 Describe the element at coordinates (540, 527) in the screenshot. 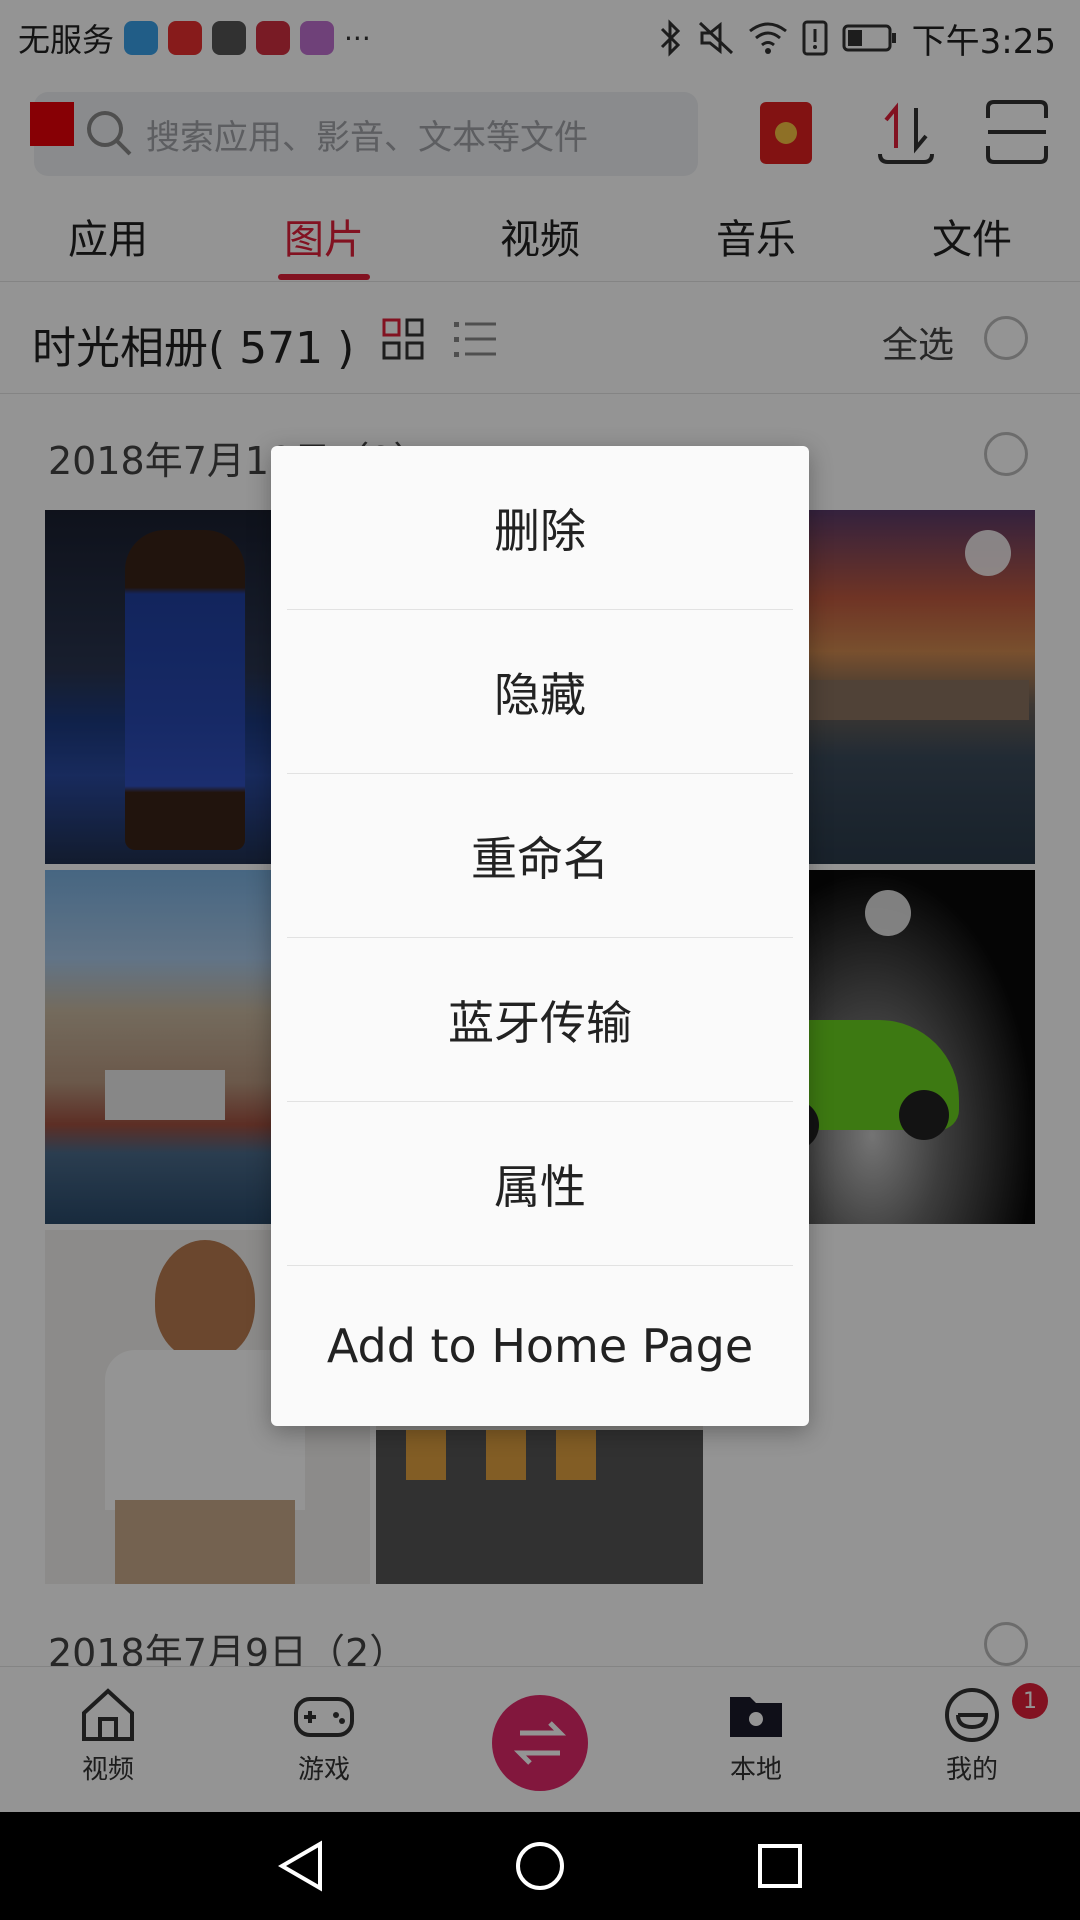

I see `menu-item-delete: 删除` at that location.